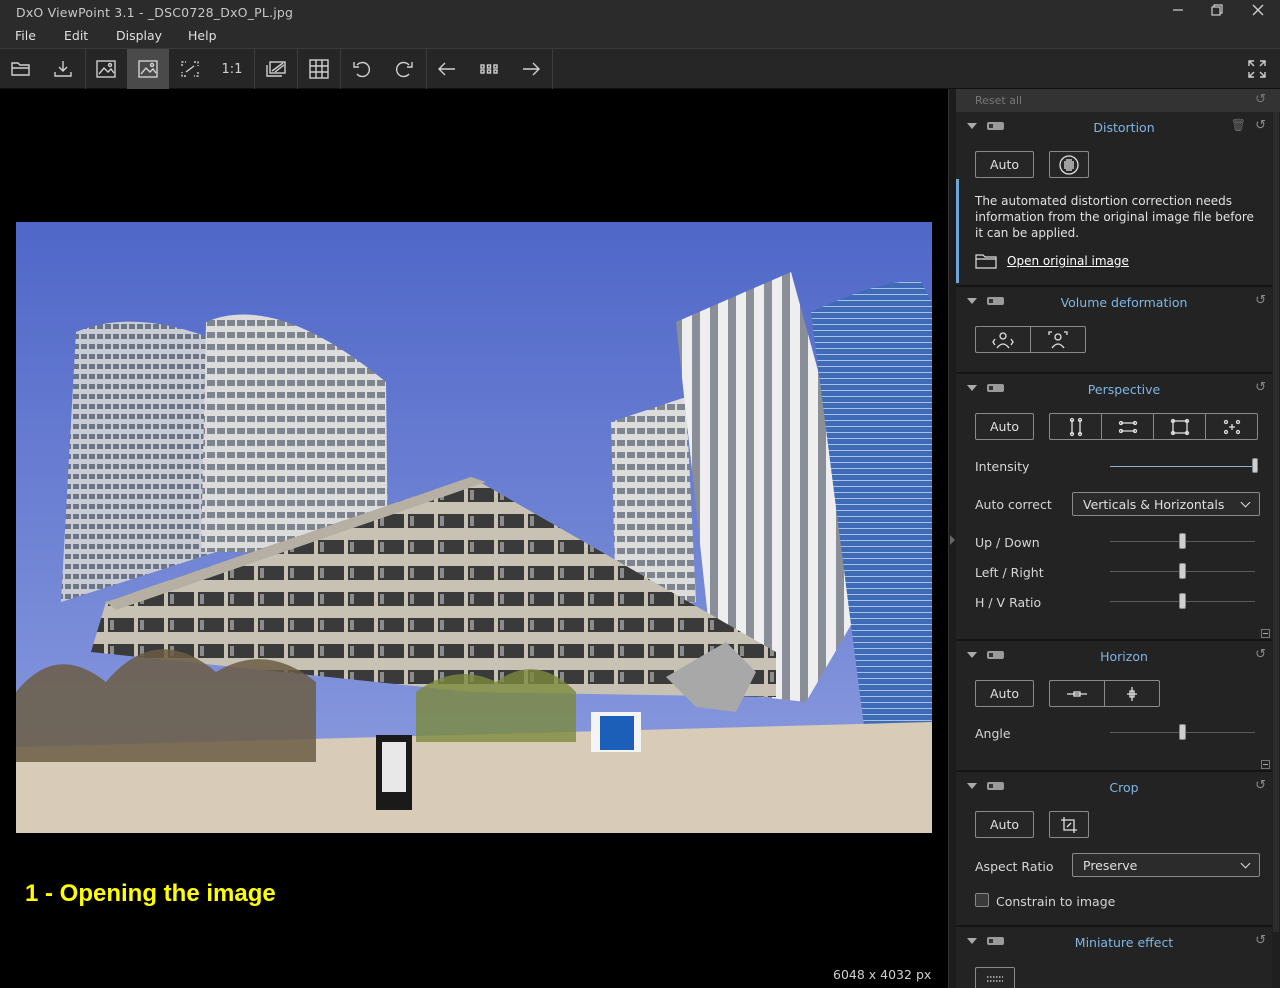 The width and height of the screenshot is (1280, 988). I want to click on constrain-checkbox, so click(982, 900).